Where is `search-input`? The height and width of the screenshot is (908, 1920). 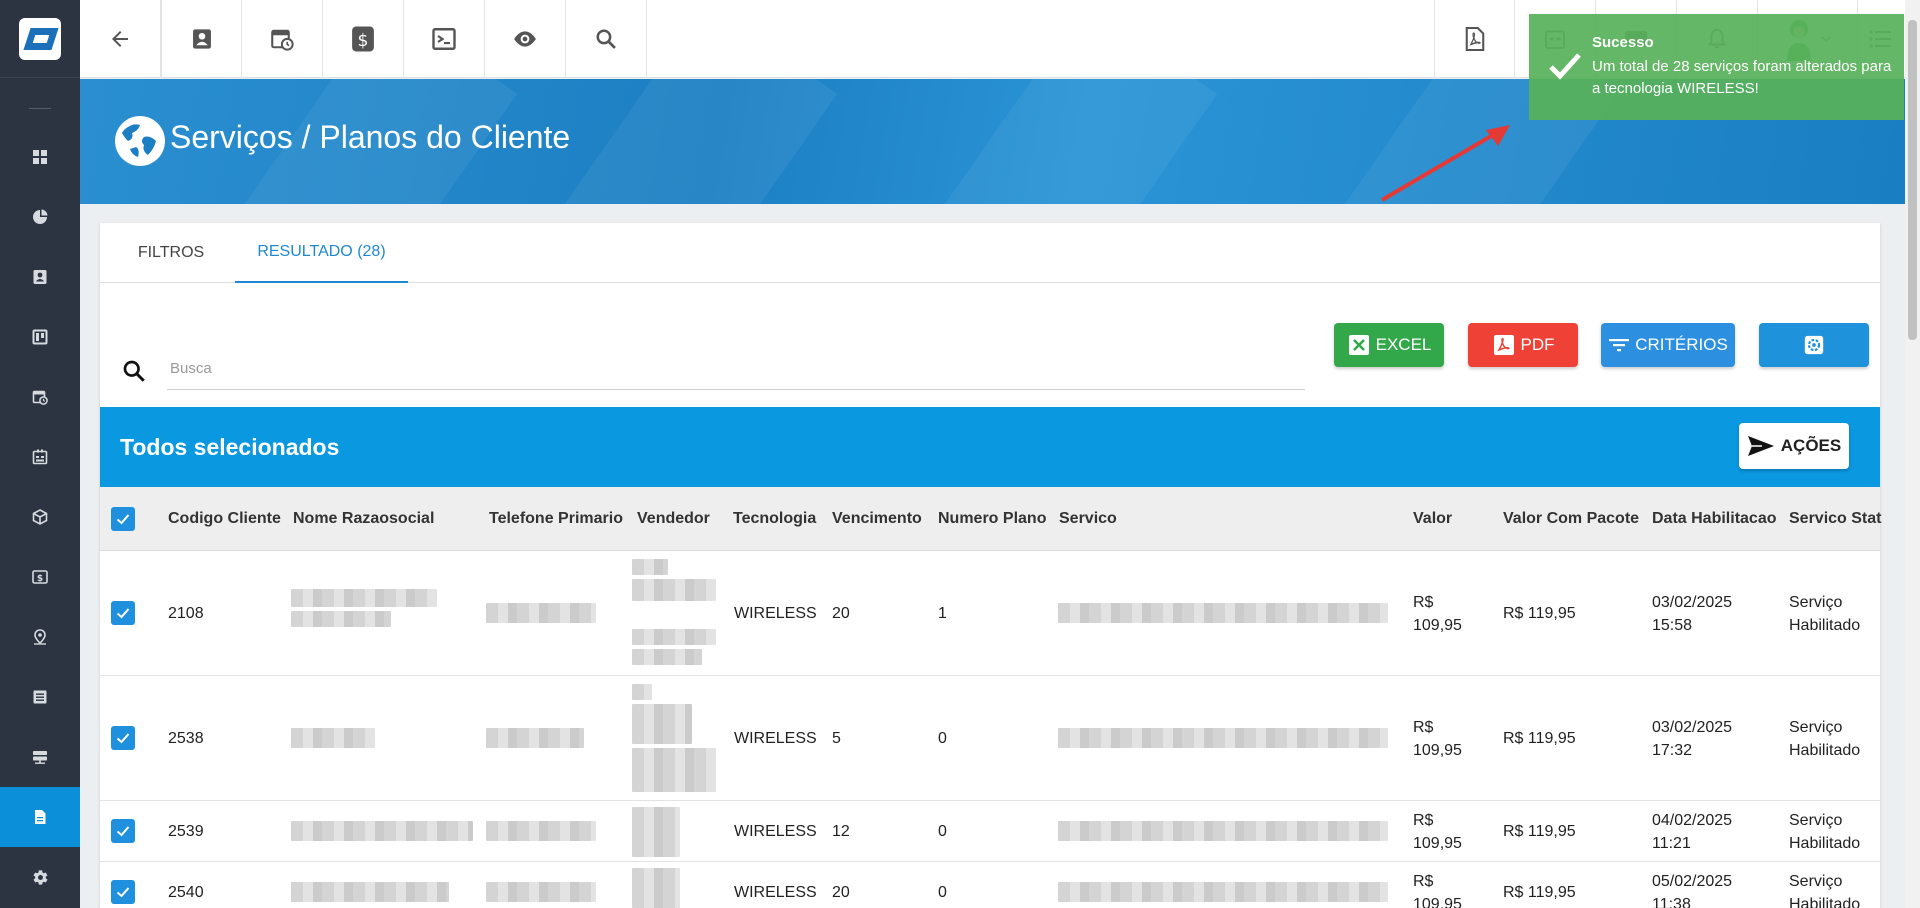
search-input is located at coordinates (736, 369).